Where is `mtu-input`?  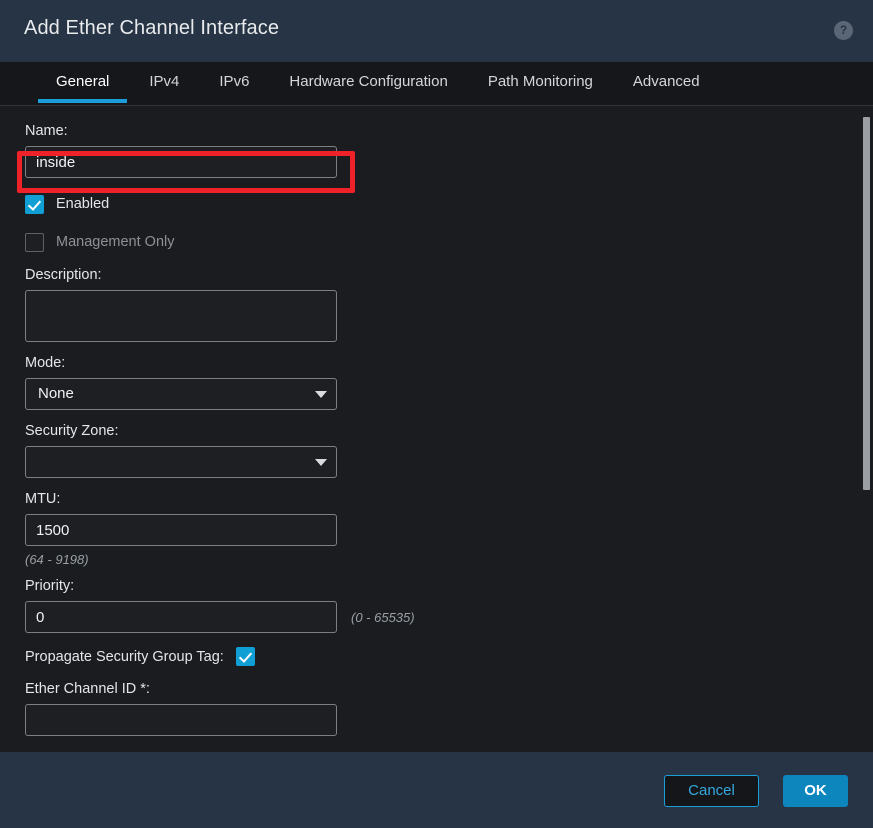 mtu-input is located at coordinates (181, 530).